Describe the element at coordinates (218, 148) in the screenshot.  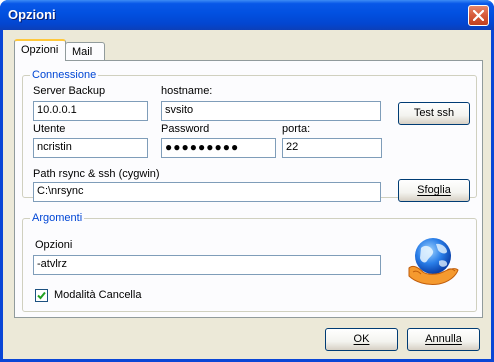
I see `password-input: ●●●●●●●●●` at that location.